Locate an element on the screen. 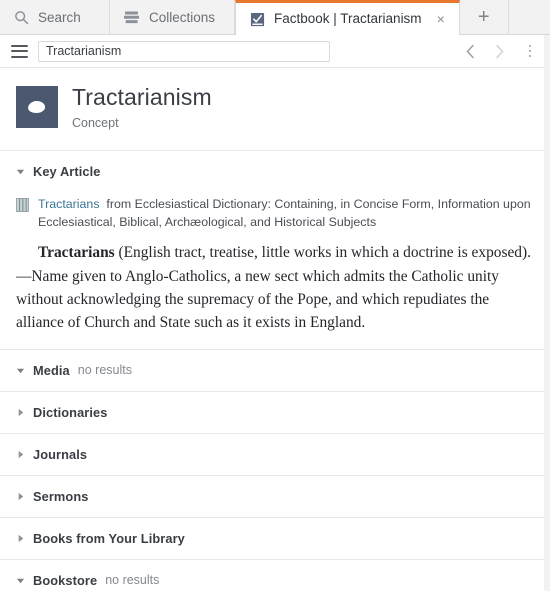 This screenshot has height=591, width=550. search-input is located at coordinates (184, 51).